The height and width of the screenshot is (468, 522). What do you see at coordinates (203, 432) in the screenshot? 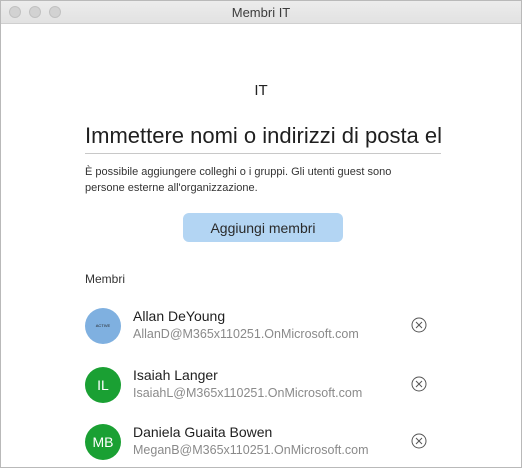
I see `member-name: Daniela Guaita Bowen` at bounding box center [203, 432].